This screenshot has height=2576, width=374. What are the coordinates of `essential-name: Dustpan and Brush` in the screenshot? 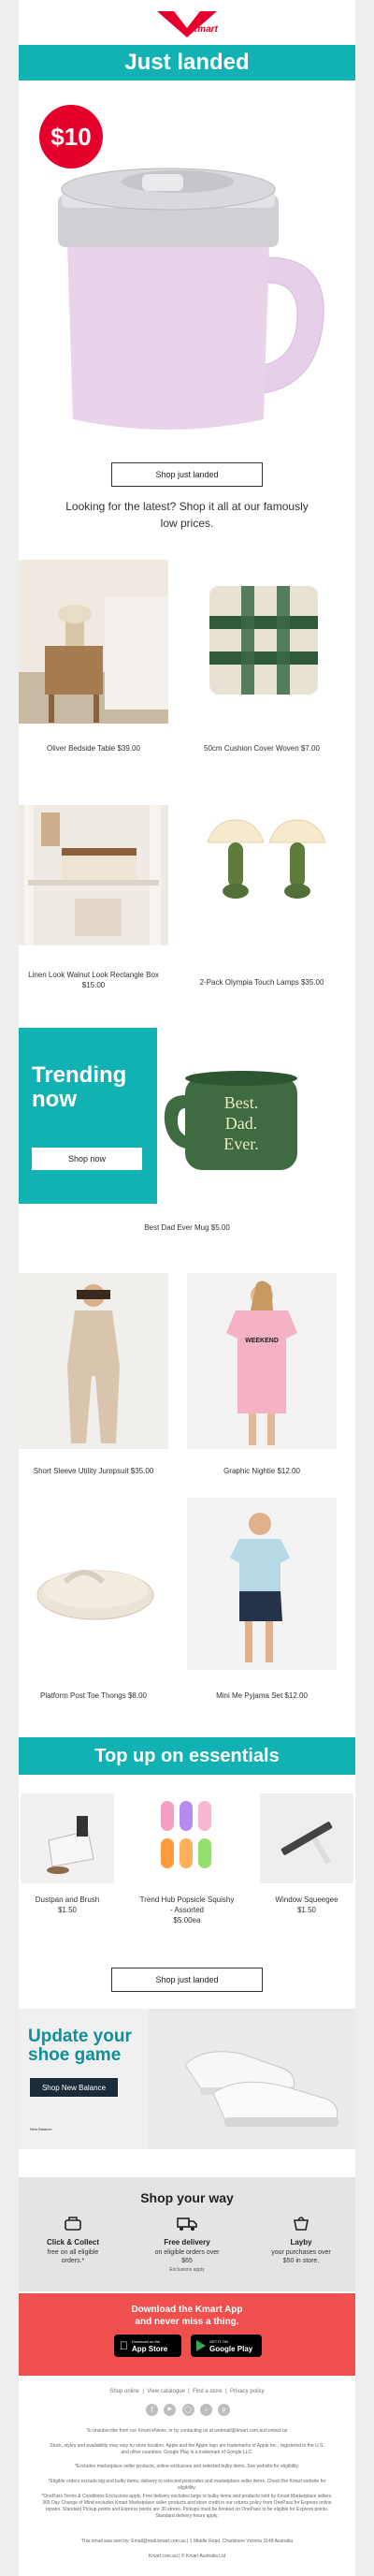 It's located at (68, 1899).